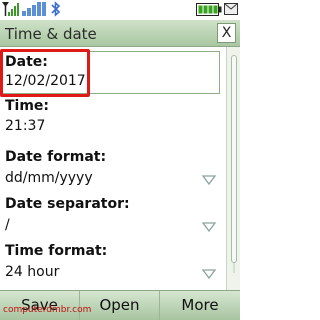 This screenshot has height=320, width=320. What do you see at coordinates (67, 204) in the screenshot?
I see `date-separator-label: Date separator:` at bounding box center [67, 204].